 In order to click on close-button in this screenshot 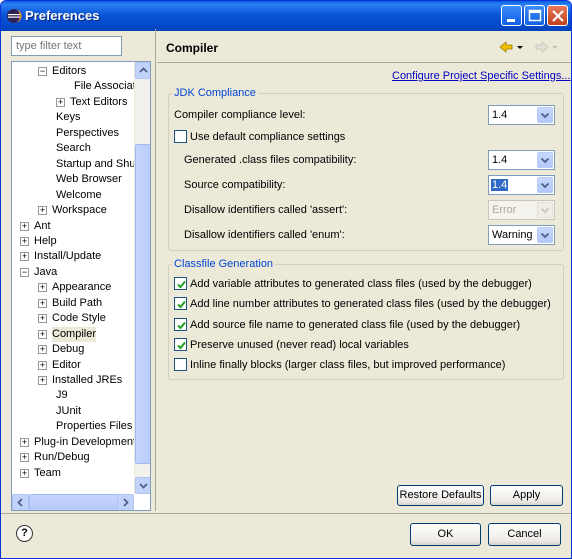, I will do `click(557, 15)`.